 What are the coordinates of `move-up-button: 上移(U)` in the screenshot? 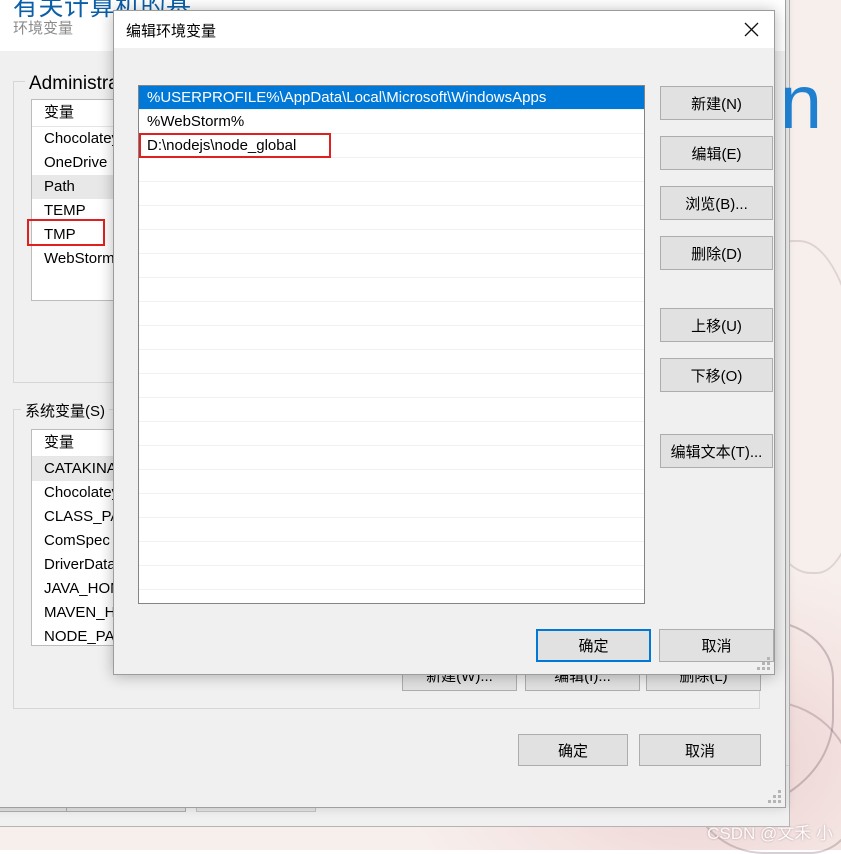 It's located at (716, 325).